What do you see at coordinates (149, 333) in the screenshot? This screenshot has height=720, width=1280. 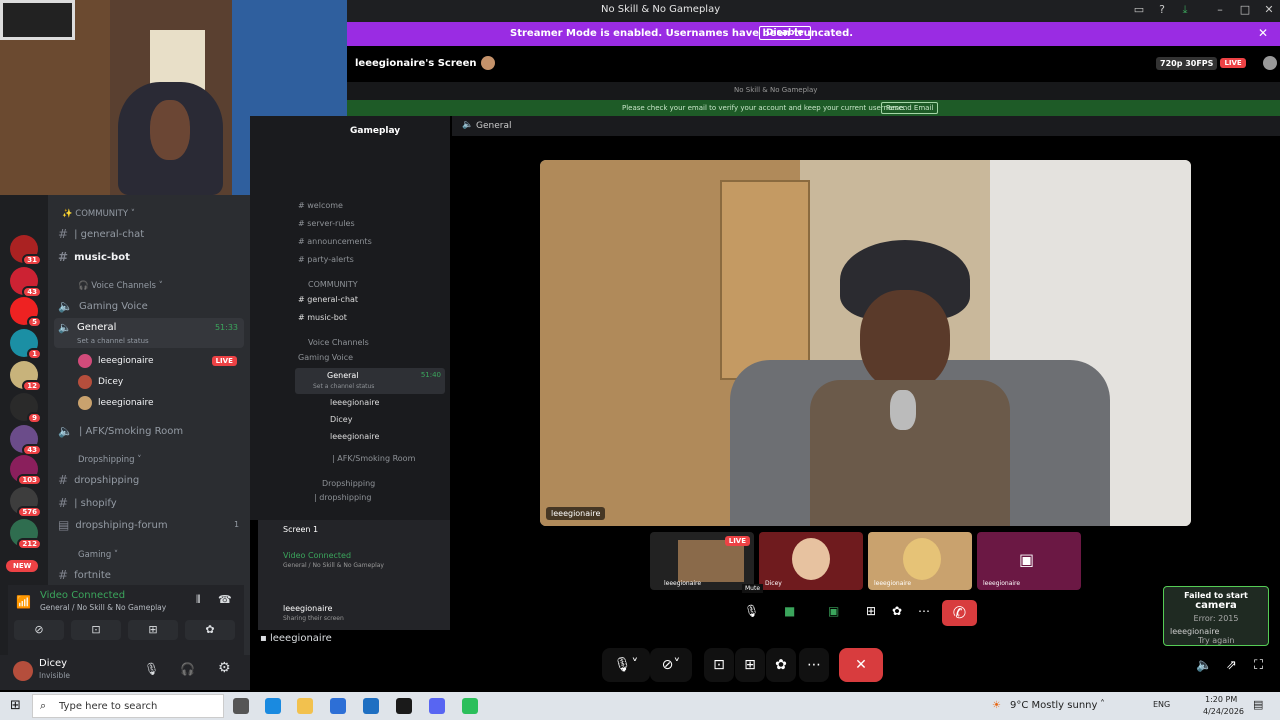 I see `channel-general-selected: 🔈 General 51:33 Set a channel status` at bounding box center [149, 333].